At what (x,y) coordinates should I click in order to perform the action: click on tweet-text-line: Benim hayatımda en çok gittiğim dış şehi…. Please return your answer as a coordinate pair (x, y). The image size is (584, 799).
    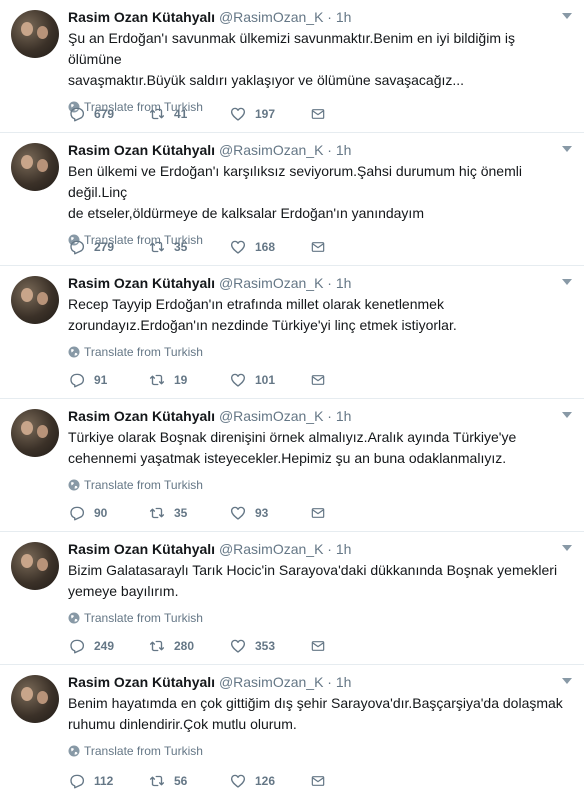
    Looking at the image, I should click on (315, 703).